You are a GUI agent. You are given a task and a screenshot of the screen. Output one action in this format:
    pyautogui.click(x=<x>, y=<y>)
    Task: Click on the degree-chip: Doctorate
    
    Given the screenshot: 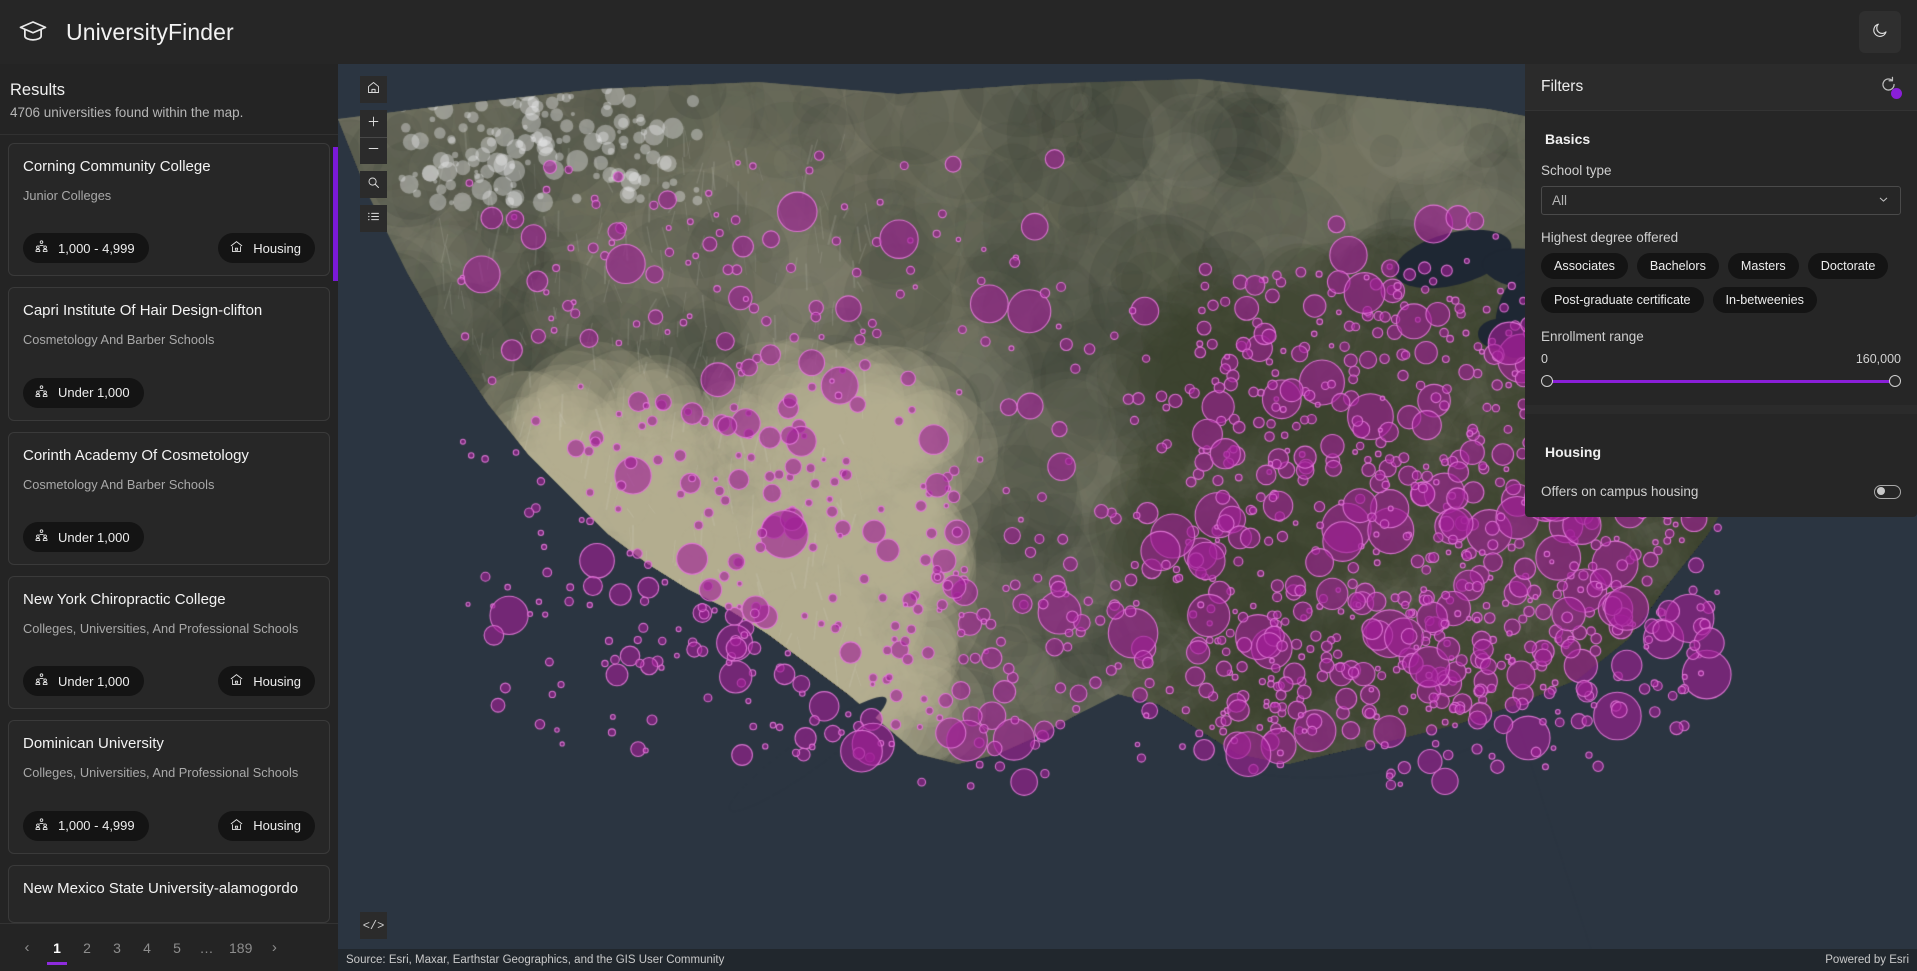 What is the action you would take?
    pyautogui.click(x=1848, y=266)
    